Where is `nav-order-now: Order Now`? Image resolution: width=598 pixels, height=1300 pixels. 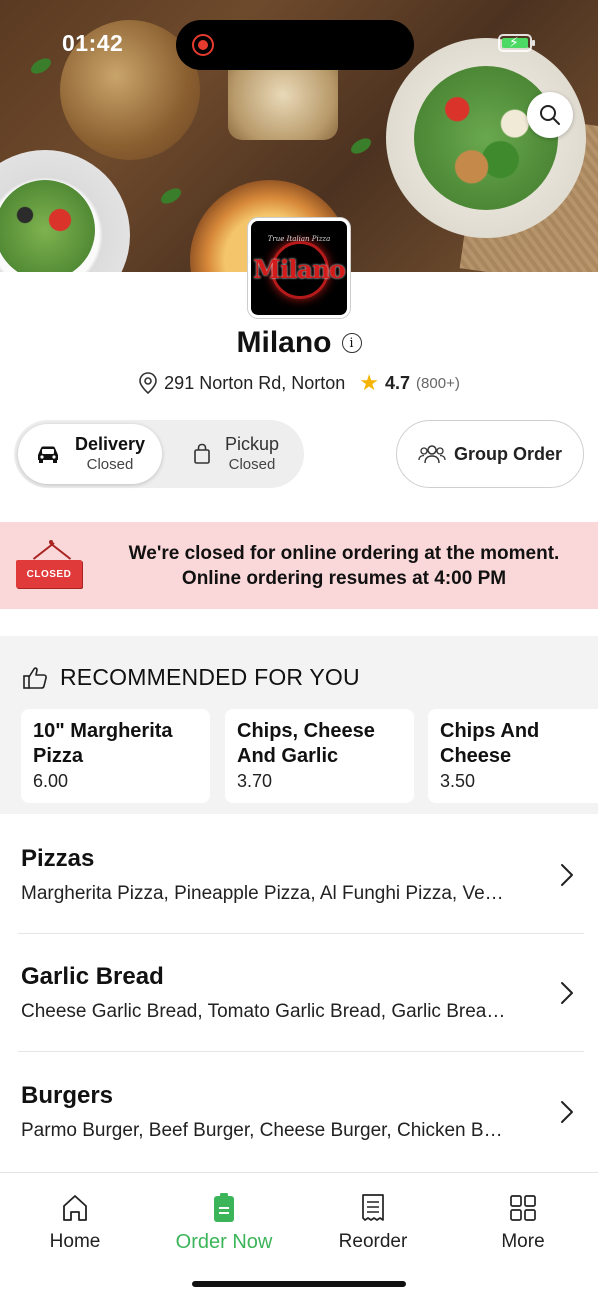
nav-order-now: Order Now is located at coordinates (224, 1222).